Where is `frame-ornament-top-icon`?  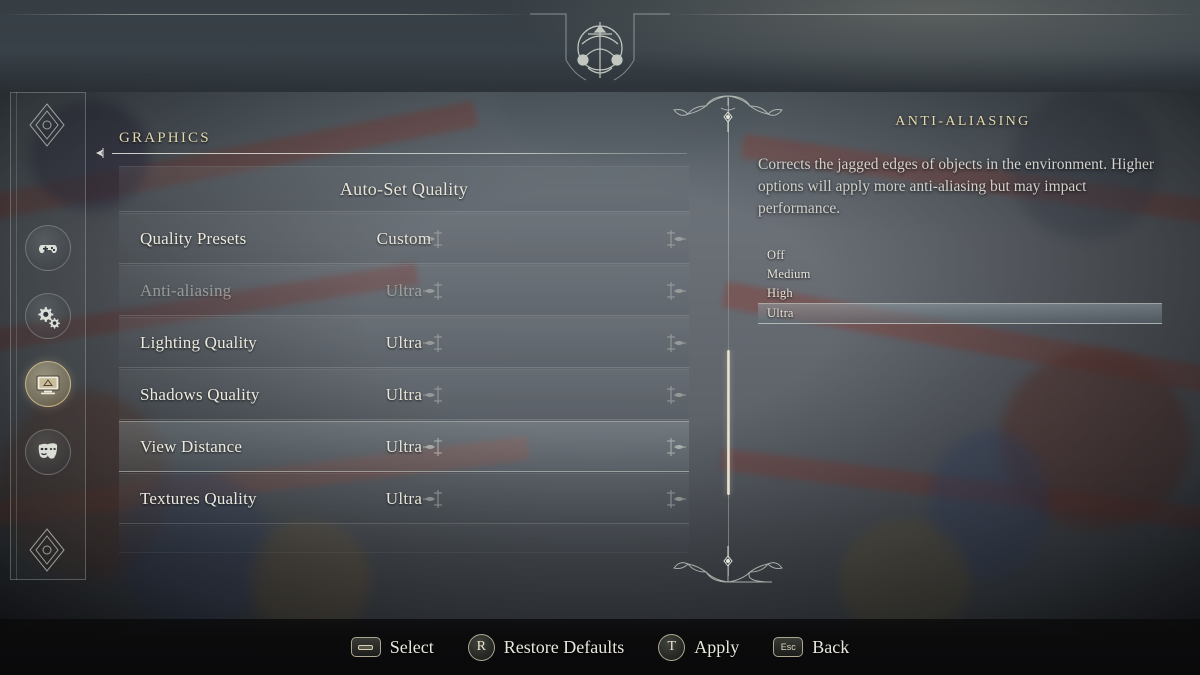
frame-ornament-top-icon is located at coordinates (47, 125).